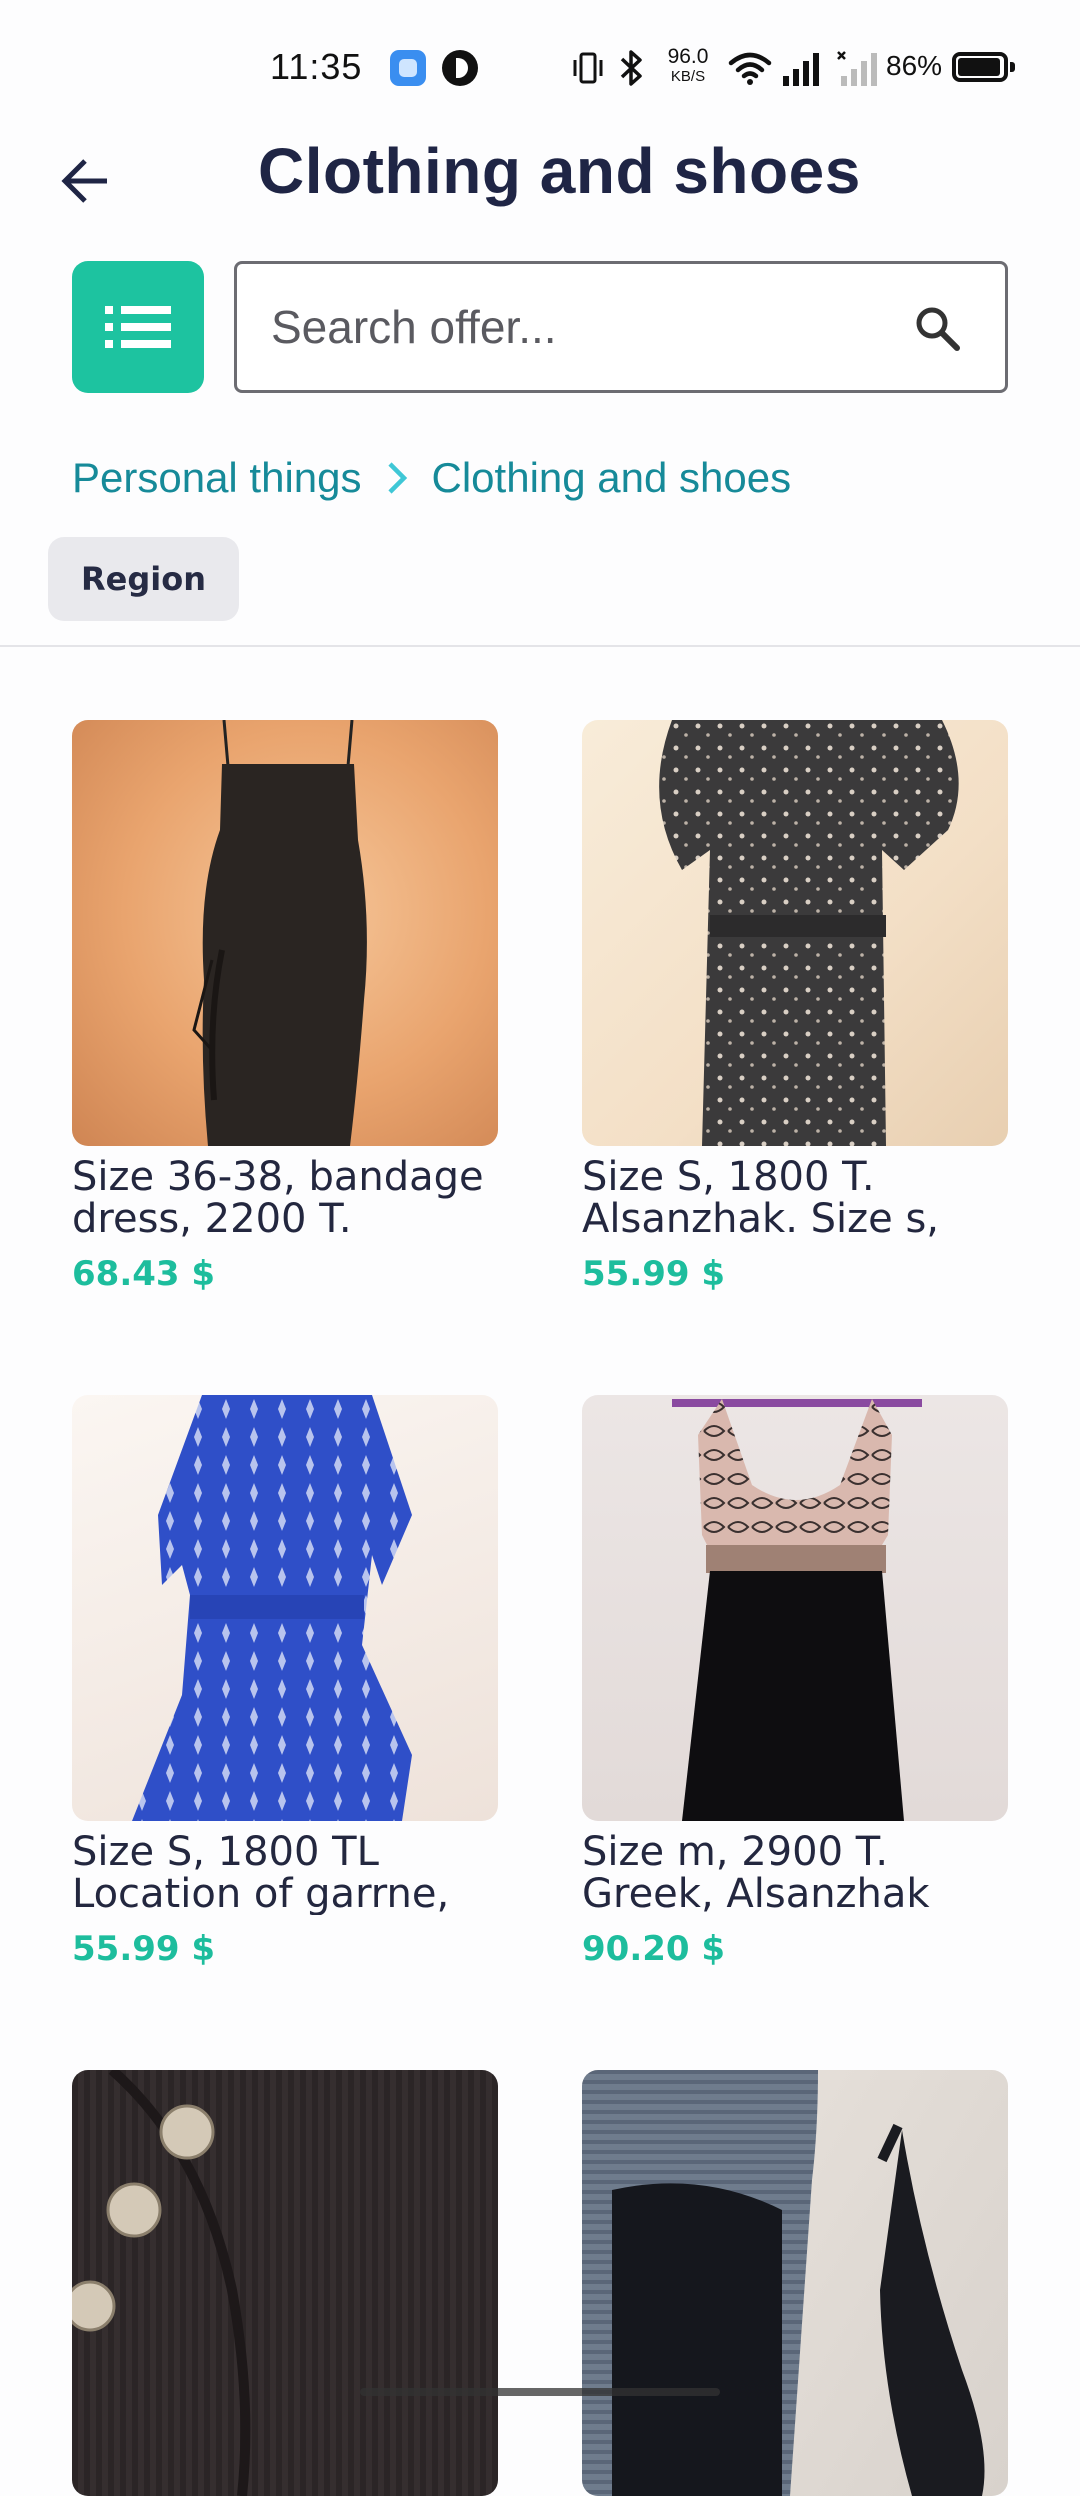 The image size is (1080, 2496). Describe the element at coordinates (144, 1274) in the screenshot. I see `listing-price: 68.43 $` at that location.